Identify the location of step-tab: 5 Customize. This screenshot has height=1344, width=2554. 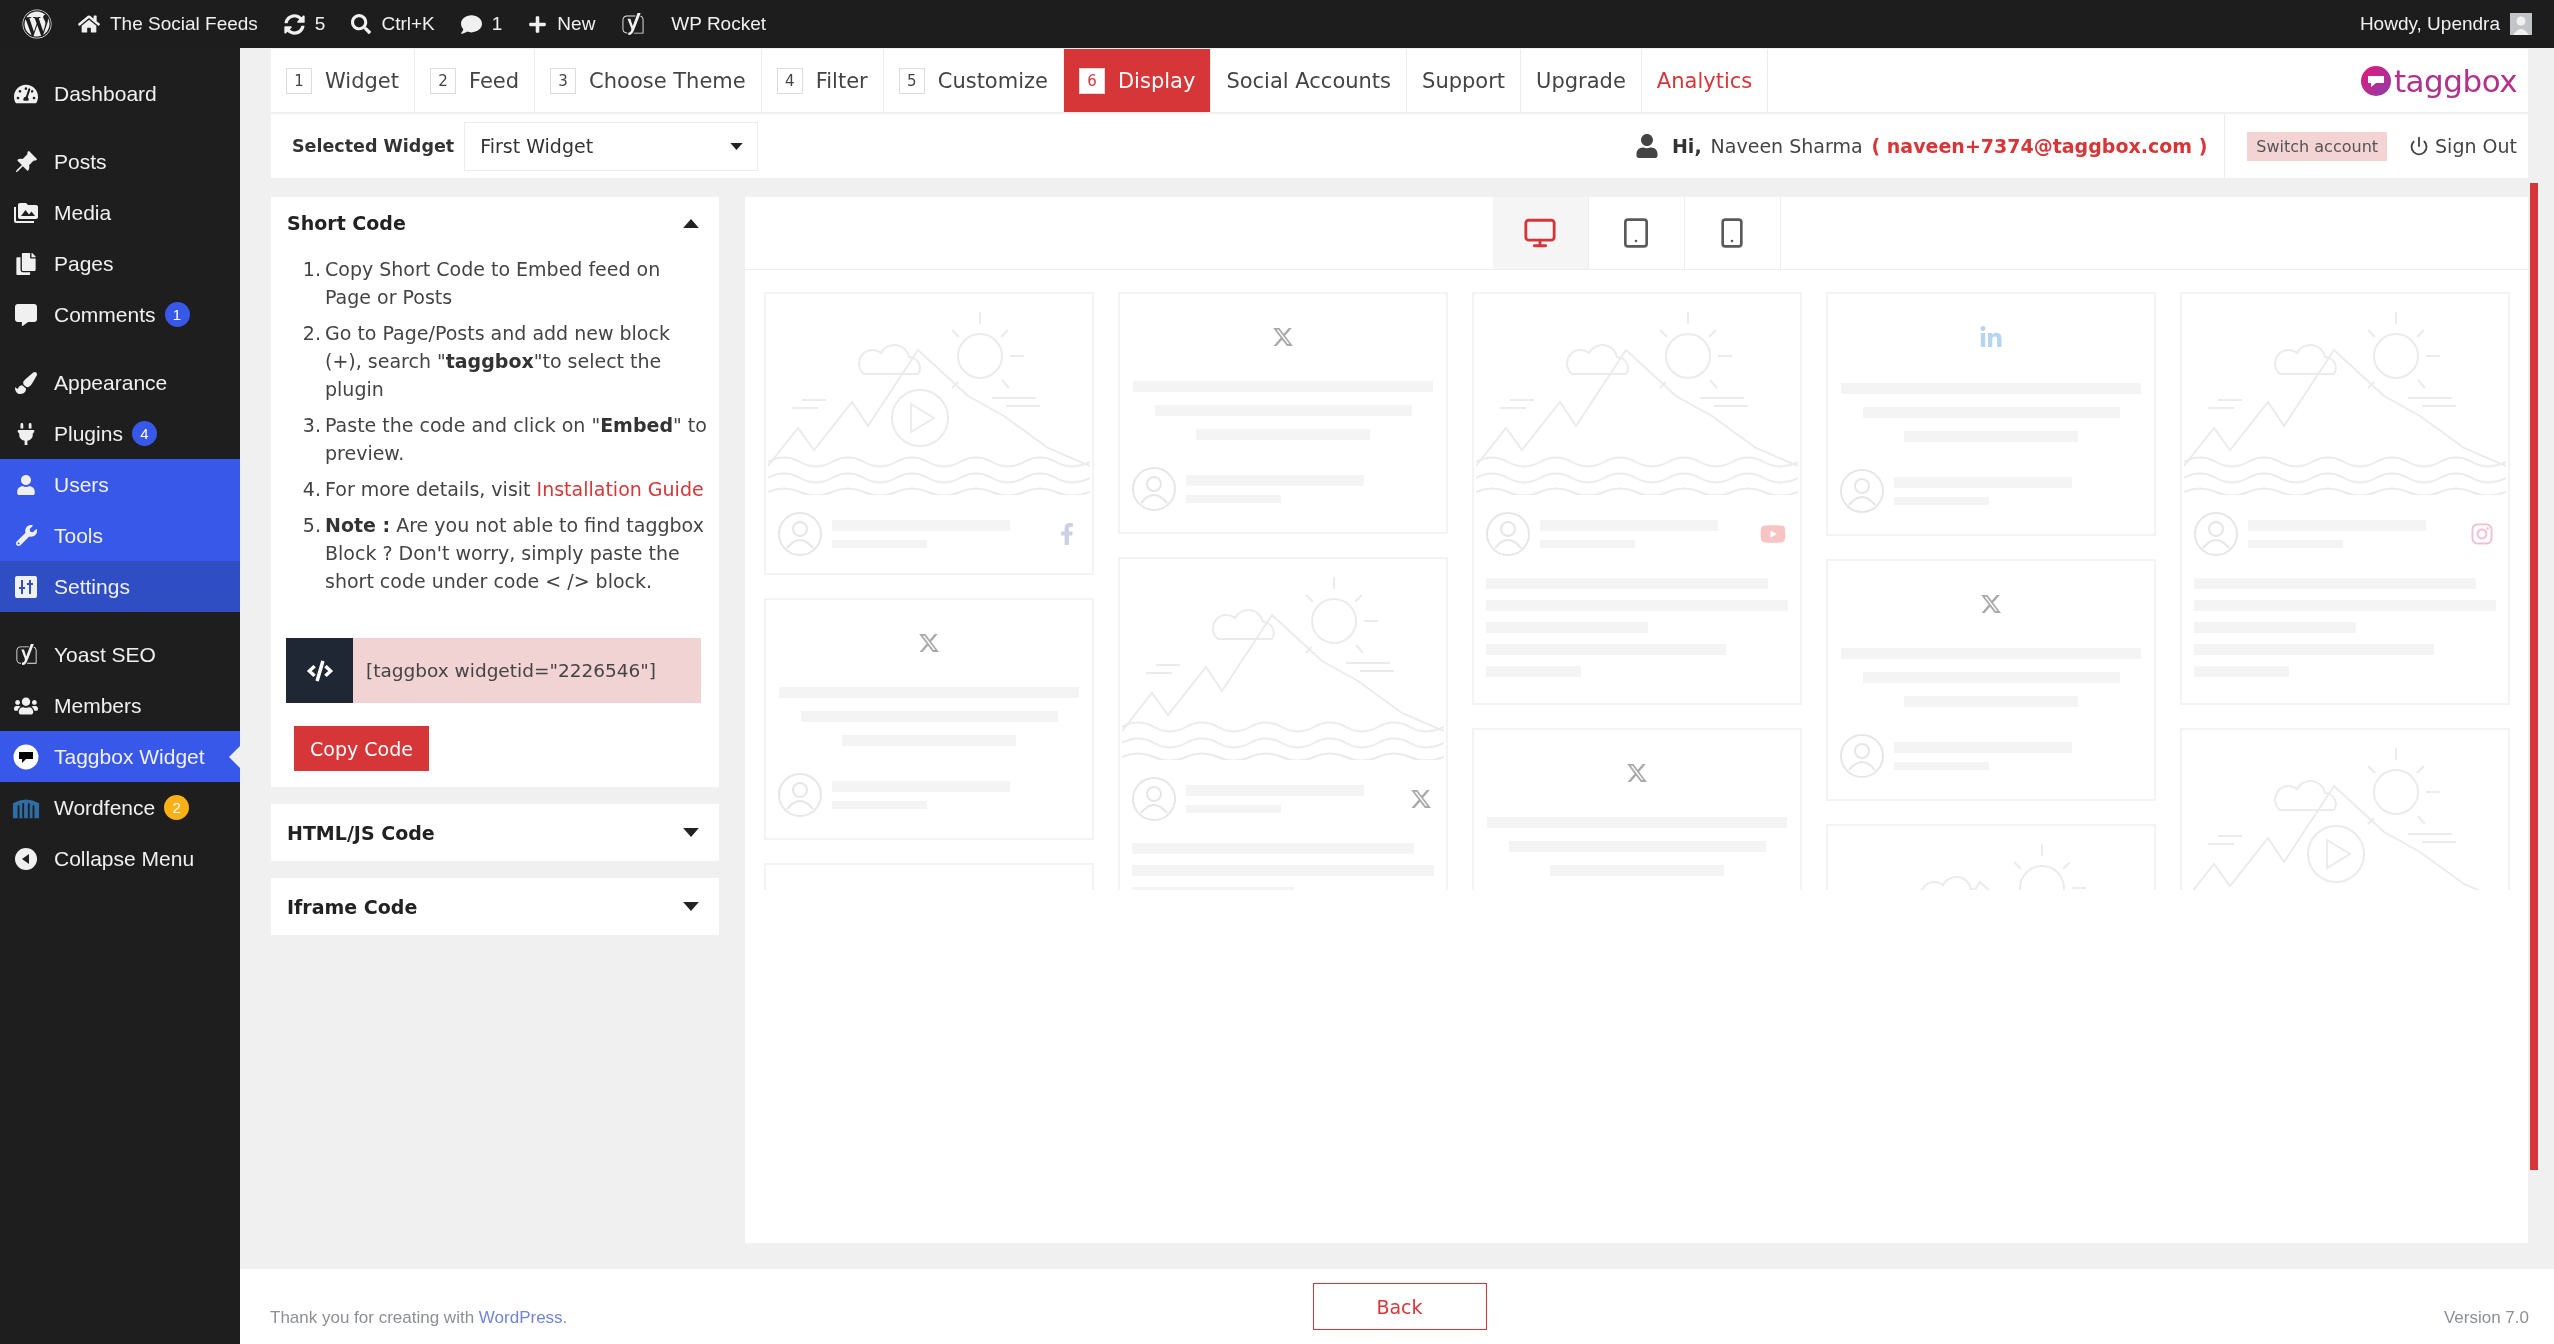
(973, 80).